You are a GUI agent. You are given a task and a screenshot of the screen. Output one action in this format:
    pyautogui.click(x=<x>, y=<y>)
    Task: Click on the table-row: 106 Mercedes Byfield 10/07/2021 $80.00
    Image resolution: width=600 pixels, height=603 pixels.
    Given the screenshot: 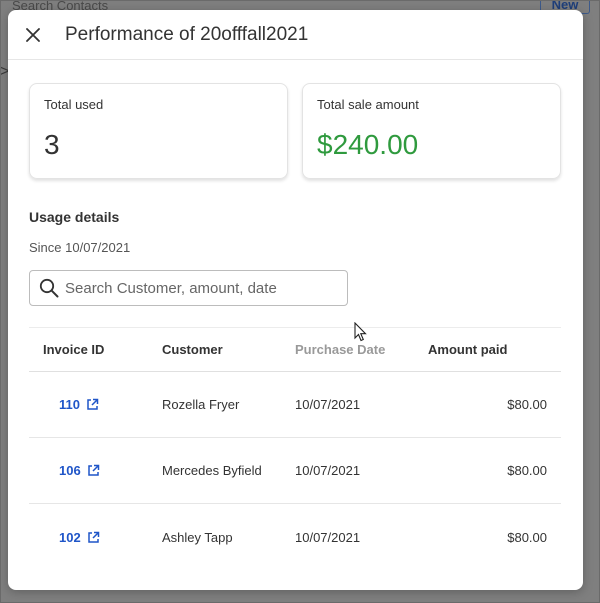 What is the action you would take?
    pyautogui.click(x=295, y=471)
    